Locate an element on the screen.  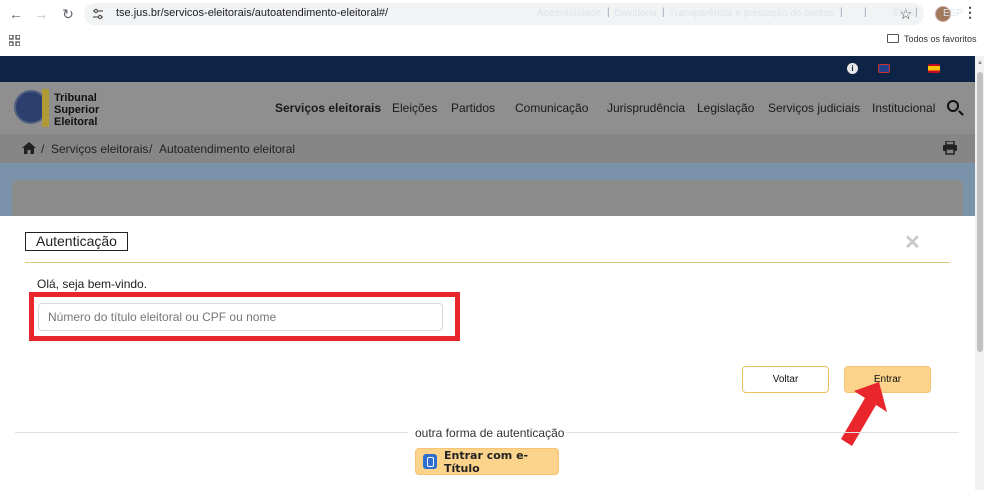
spain-flag-icon is located at coordinates (934, 68).